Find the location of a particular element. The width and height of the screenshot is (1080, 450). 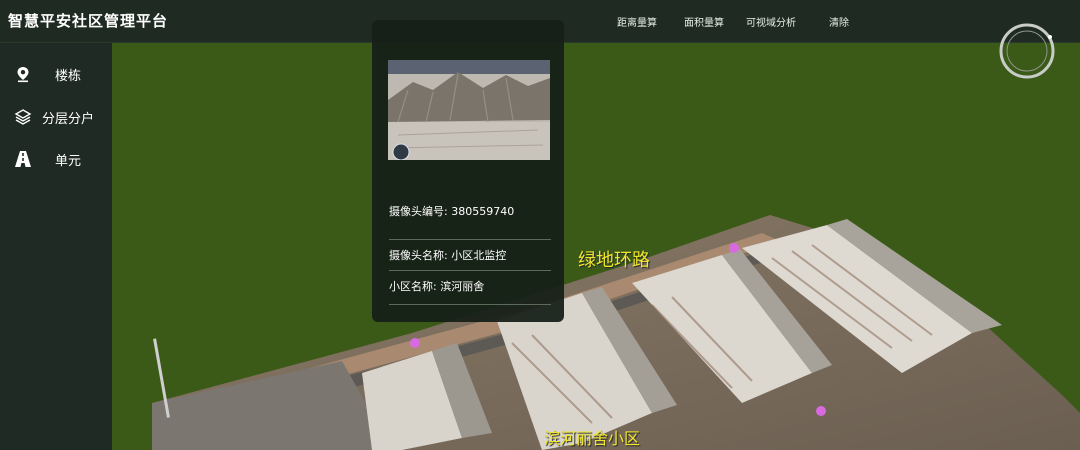

toolbar: 距离量算 面积量算 可视域分析 清除 is located at coordinates (735, 22).